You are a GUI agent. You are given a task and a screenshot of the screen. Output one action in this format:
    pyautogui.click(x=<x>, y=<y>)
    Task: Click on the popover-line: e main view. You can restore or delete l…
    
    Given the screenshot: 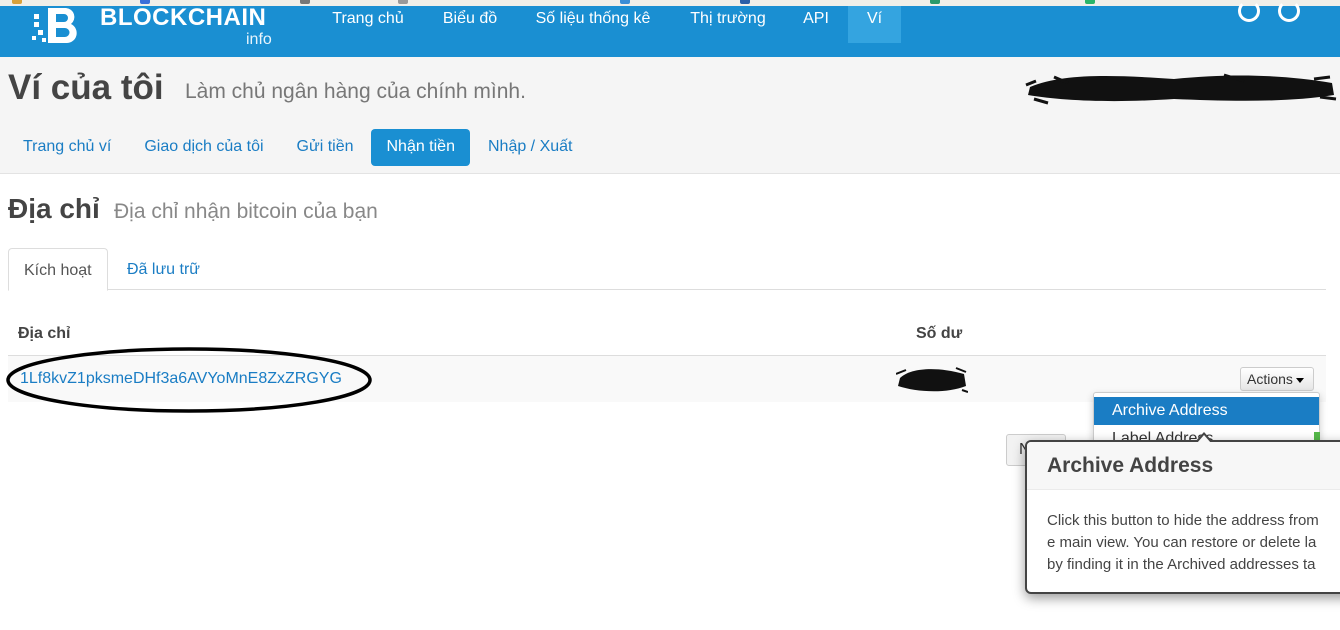 What is the action you would take?
    pyautogui.click(x=1182, y=542)
    